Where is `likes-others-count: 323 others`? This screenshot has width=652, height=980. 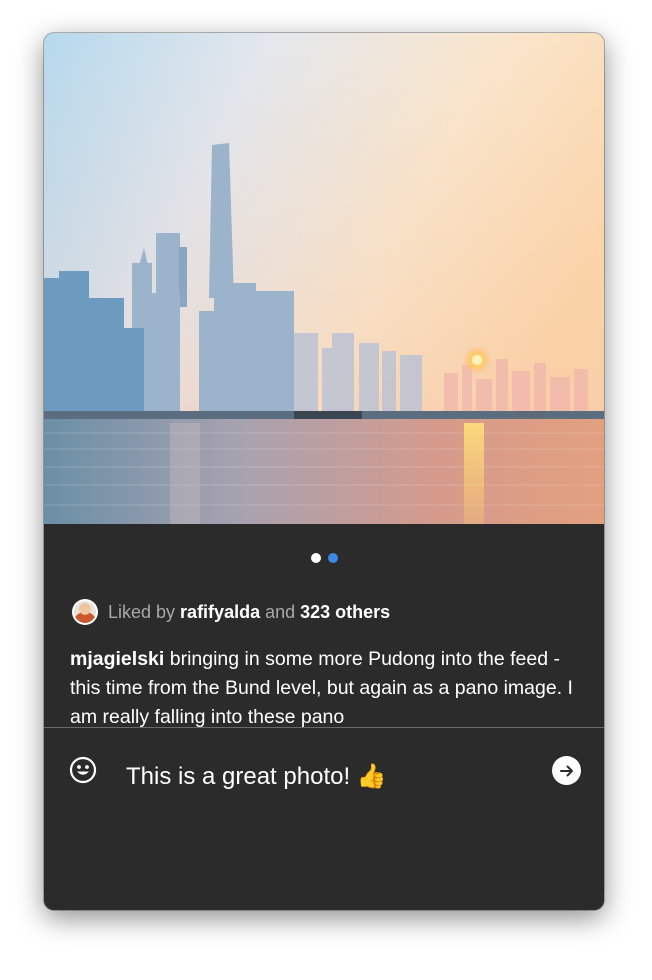
likes-others-count: 323 others is located at coordinates (345, 612).